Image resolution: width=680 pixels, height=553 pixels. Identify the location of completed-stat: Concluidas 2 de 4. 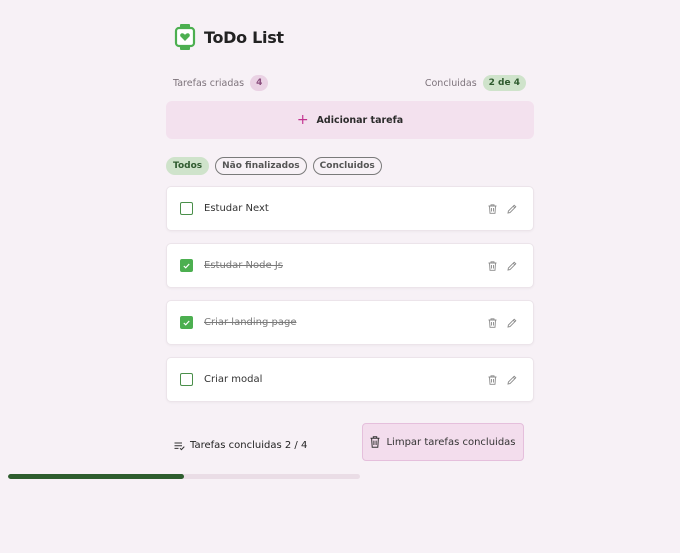
(475, 83).